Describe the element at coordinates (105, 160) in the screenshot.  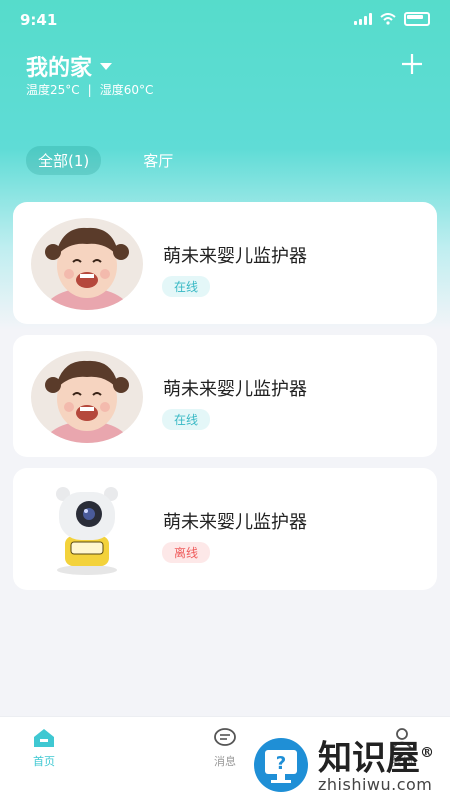
I see `room-tabs: 全部(1) 客厅` at that location.